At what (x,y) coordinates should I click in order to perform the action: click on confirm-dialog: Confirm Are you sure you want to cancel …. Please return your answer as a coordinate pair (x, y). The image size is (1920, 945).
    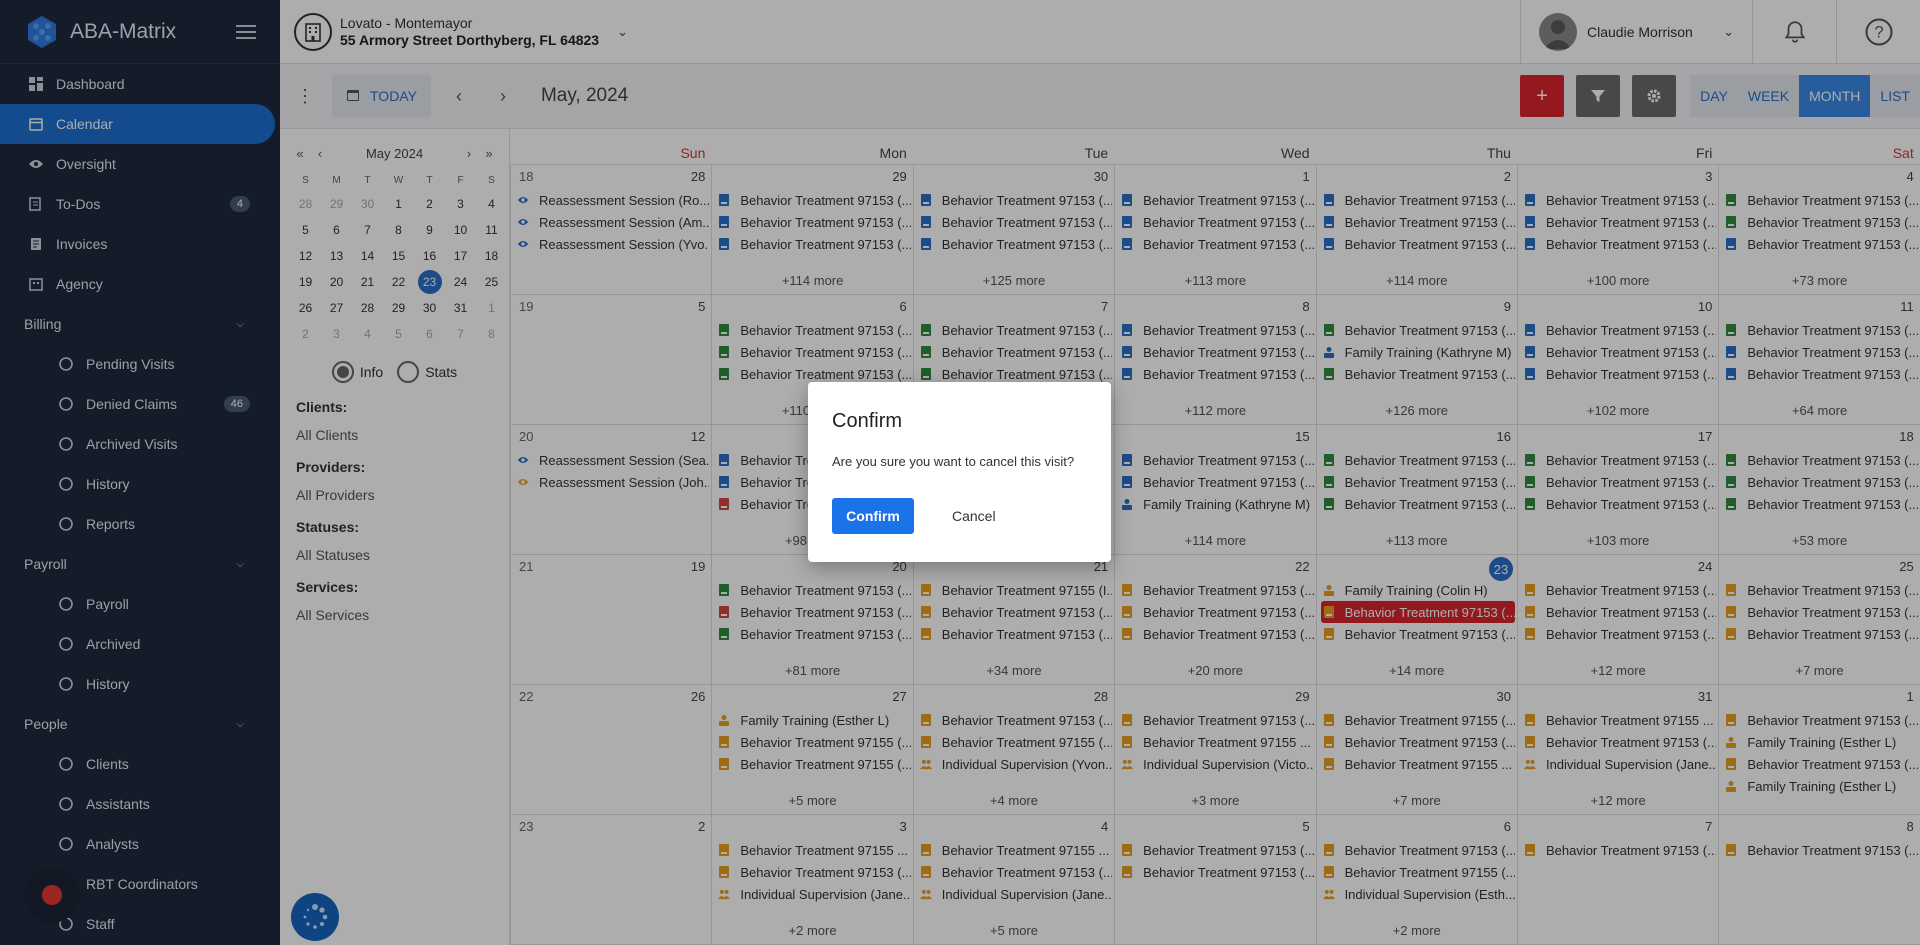
    Looking at the image, I should click on (959, 472).